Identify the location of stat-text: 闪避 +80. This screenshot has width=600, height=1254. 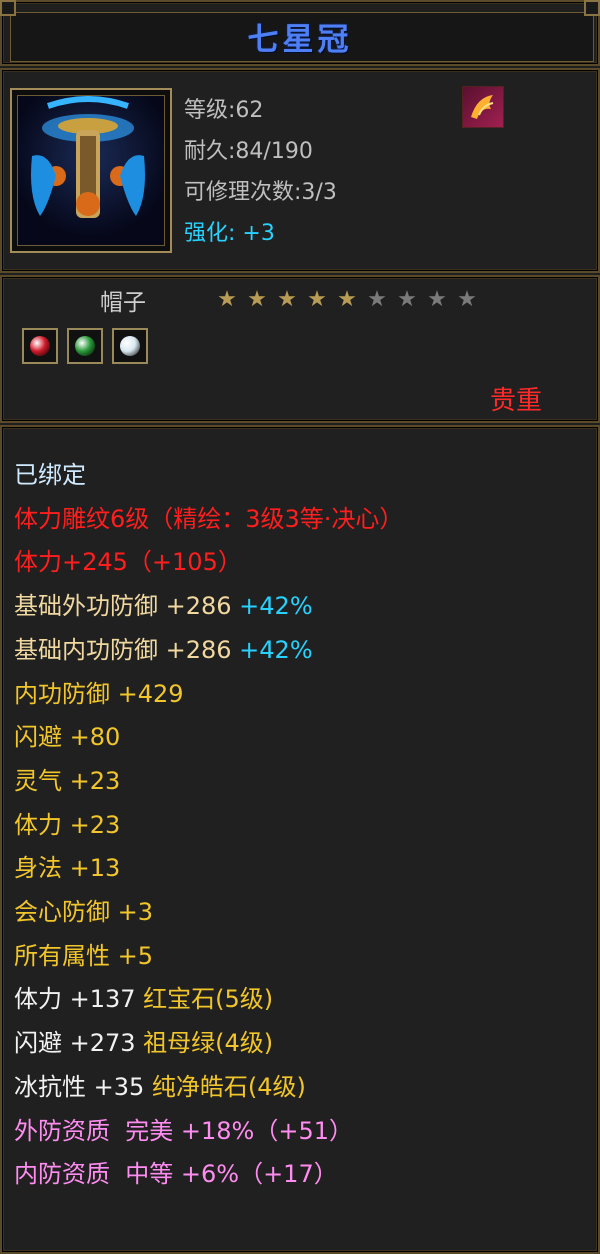
(67, 737).